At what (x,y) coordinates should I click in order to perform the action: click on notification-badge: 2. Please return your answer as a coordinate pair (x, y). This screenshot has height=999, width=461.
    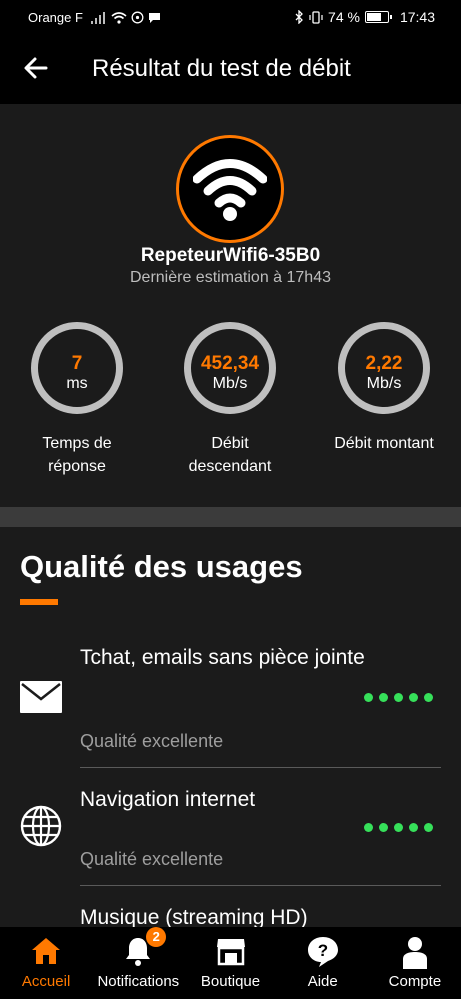
    Looking at the image, I should click on (156, 937).